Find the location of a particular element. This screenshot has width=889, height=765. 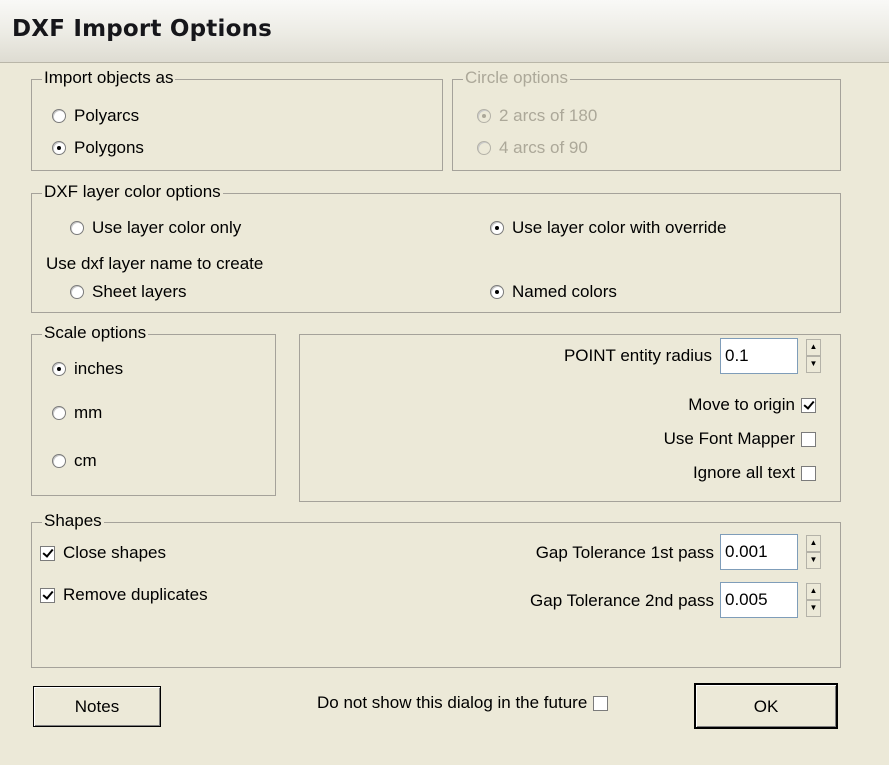

radio-2-arcs: 2 arcs of 180 is located at coordinates (537, 116).